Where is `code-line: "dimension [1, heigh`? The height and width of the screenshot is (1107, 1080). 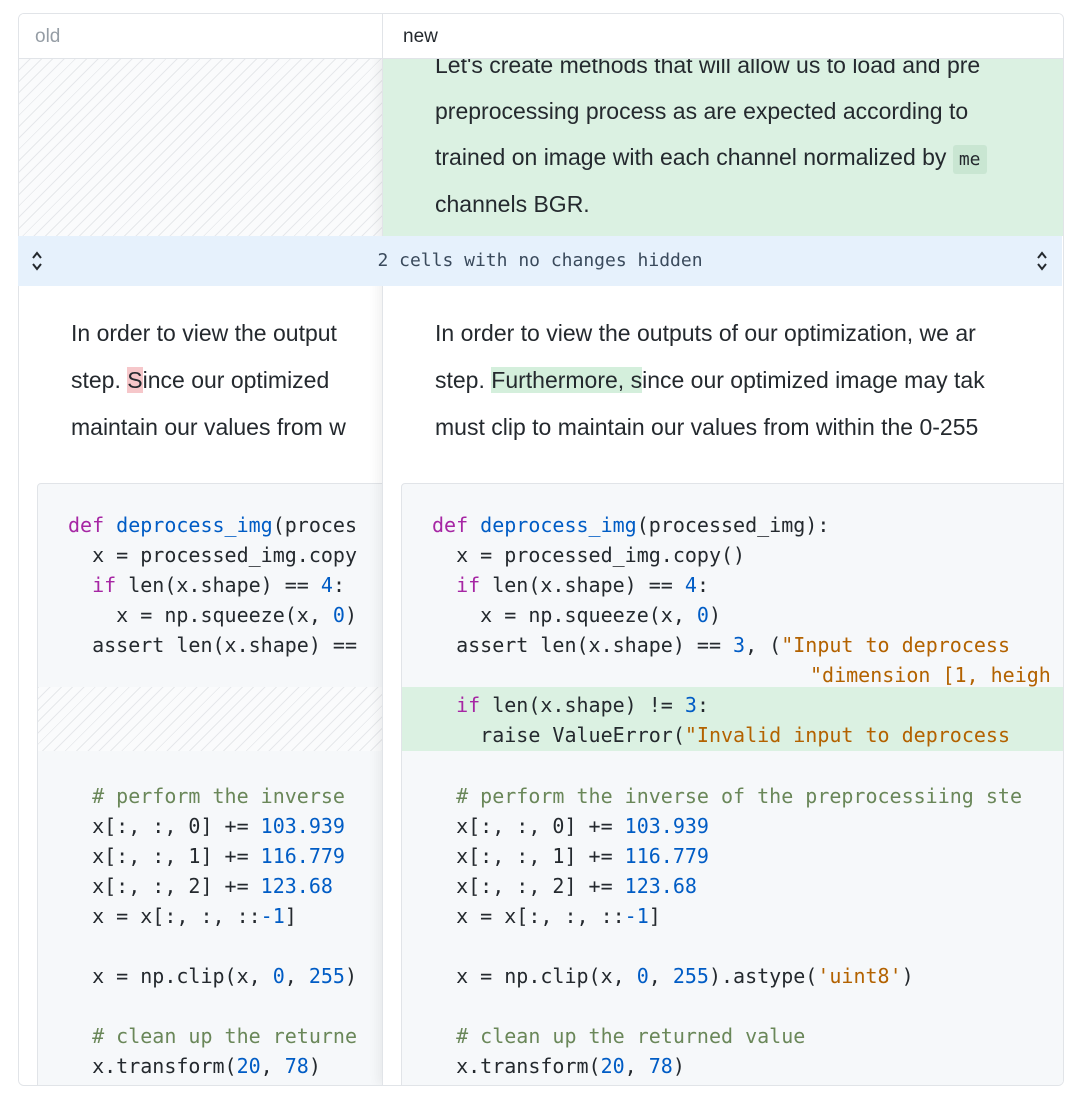 code-line: "dimension [1, heigh is located at coordinates (930, 675).